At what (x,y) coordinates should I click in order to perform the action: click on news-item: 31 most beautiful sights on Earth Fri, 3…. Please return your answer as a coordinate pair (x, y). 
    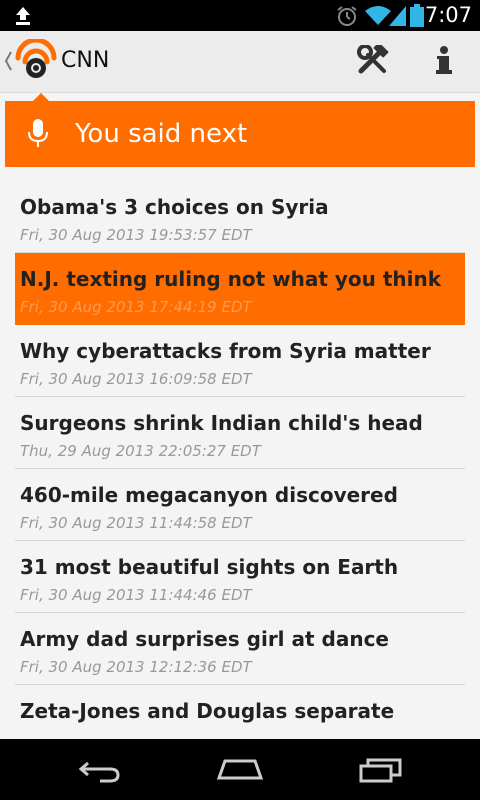
    Looking at the image, I should click on (240, 577).